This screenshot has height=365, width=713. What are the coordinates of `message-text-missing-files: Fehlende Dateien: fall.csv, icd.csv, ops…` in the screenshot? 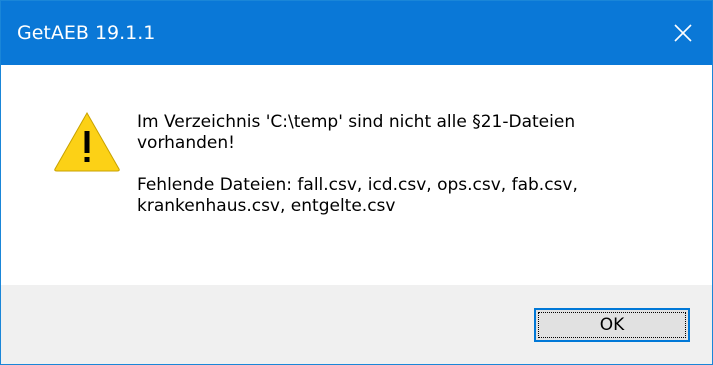 It's located at (357, 195).